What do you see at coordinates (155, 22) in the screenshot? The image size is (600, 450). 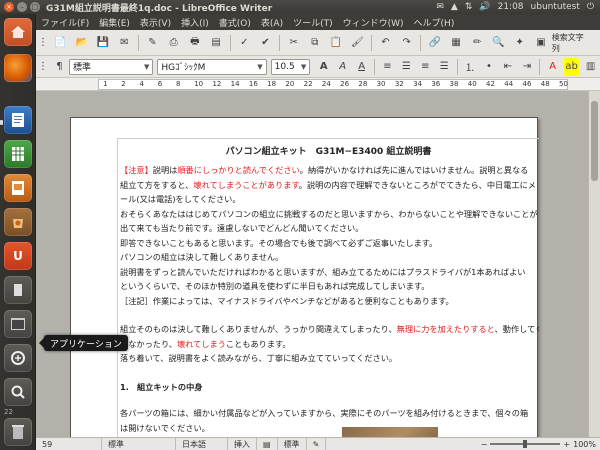 I see `menu-view: 表示(V)` at bounding box center [155, 22].